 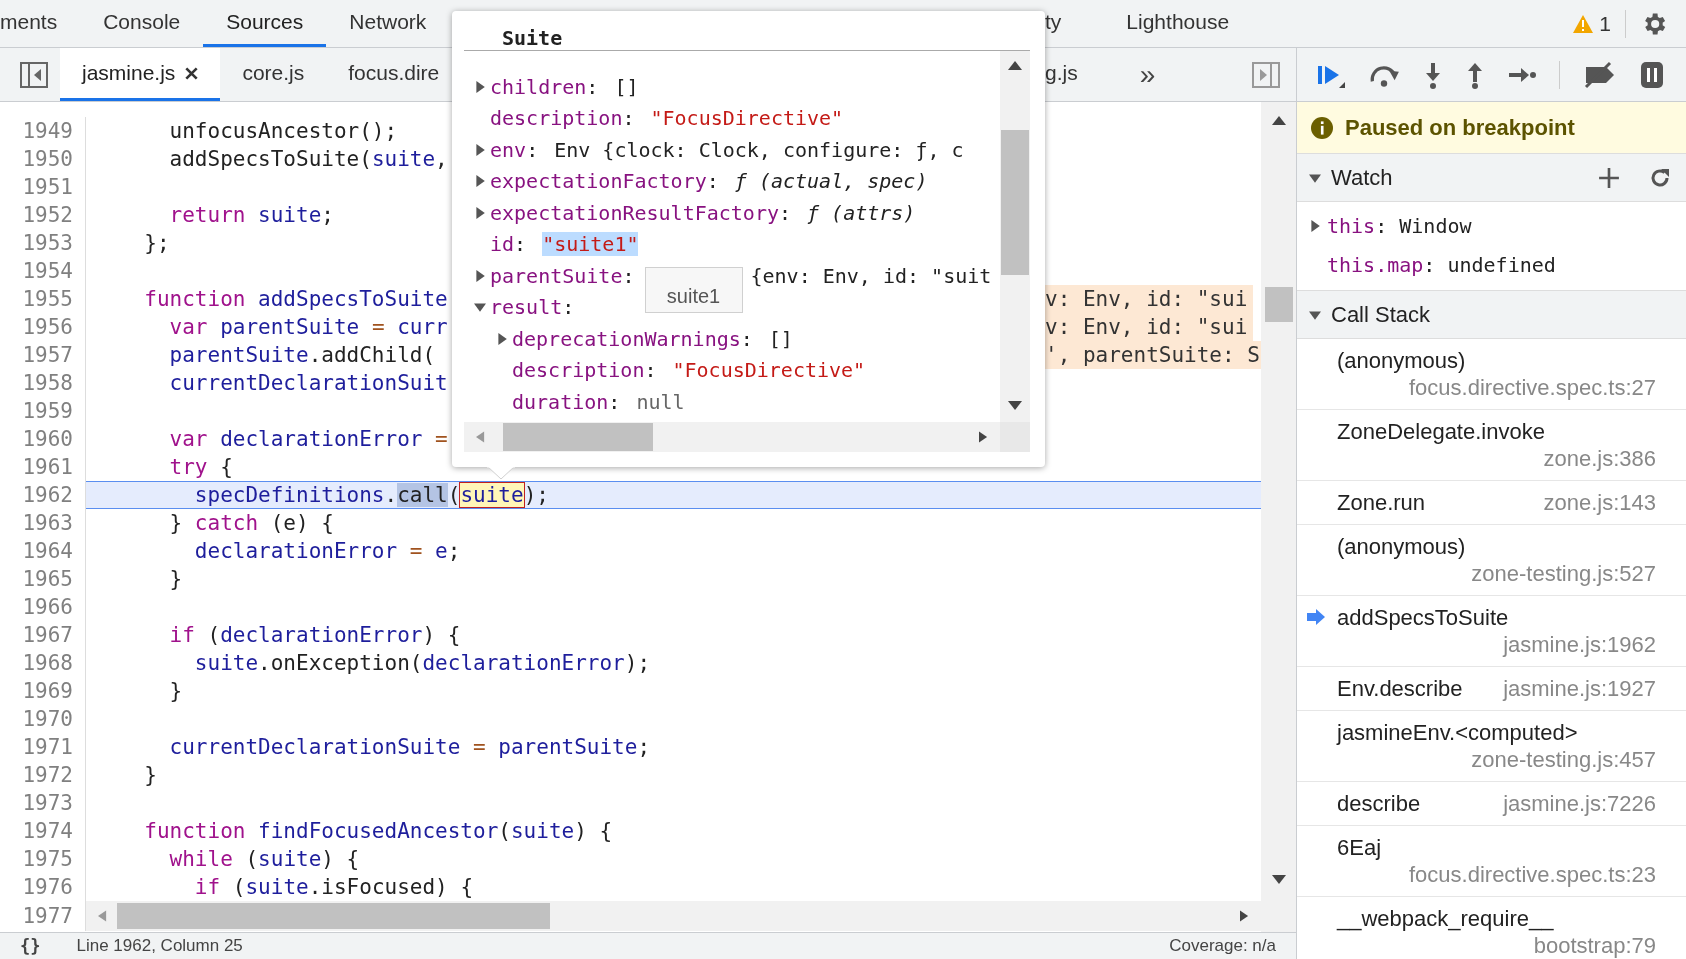 I want to click on call-stack-frame: addSpecsToSuite jasmine.js:1962, so click(x=1491, y=631).